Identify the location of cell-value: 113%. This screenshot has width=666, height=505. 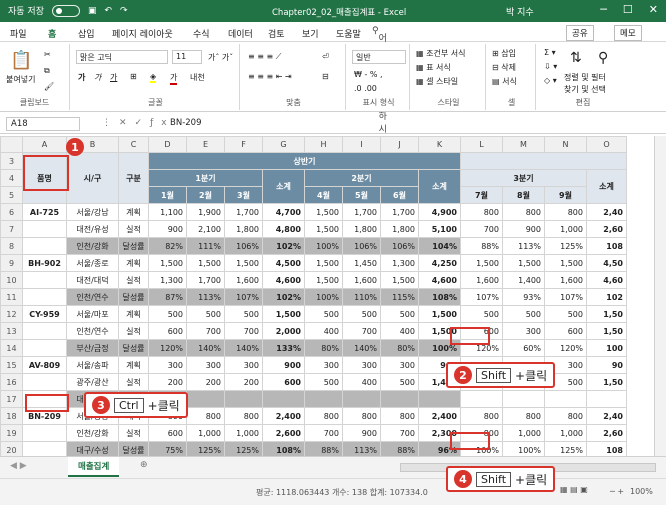
(523, 246).